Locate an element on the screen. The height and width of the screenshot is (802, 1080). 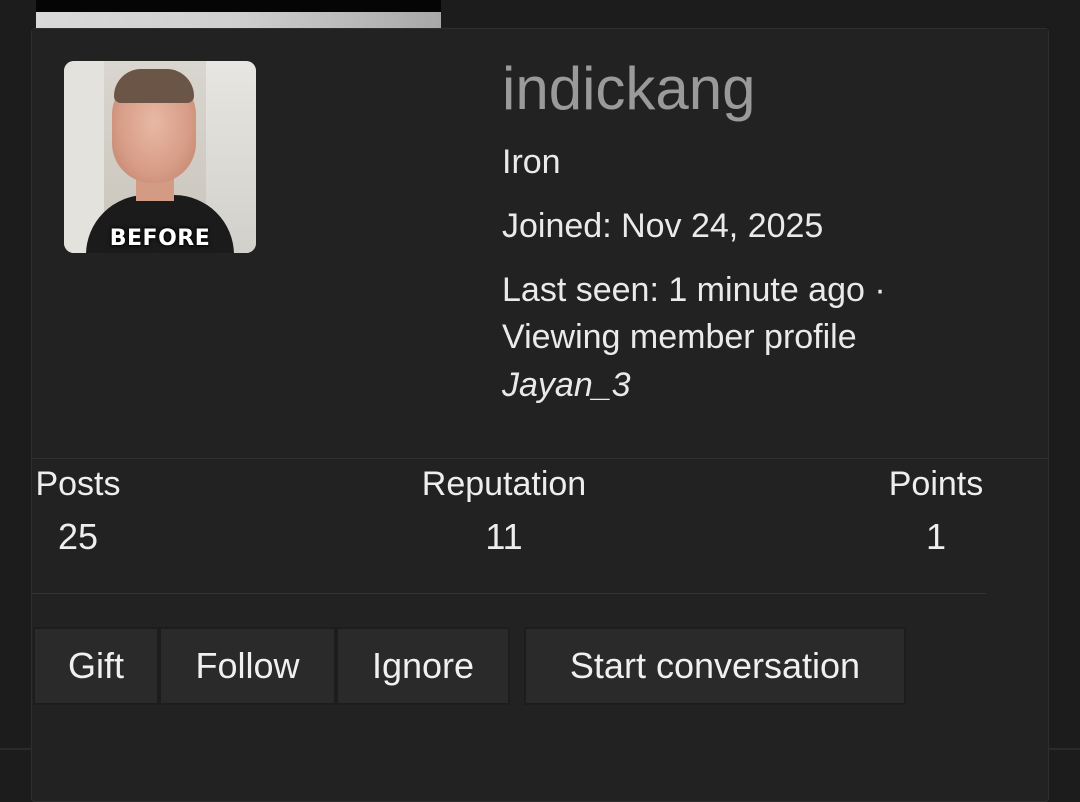
stat-posts: Posts 25 is located at coordinates (78, 515).